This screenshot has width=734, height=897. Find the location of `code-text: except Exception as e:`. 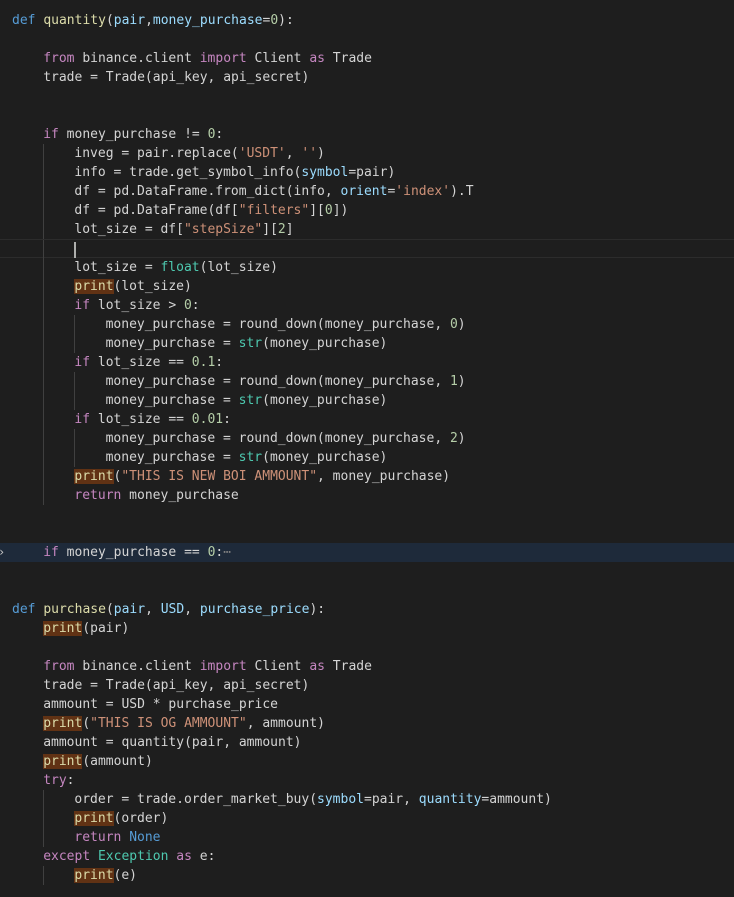

code-text: except Exception as e: is located at coordinates (129, 856).